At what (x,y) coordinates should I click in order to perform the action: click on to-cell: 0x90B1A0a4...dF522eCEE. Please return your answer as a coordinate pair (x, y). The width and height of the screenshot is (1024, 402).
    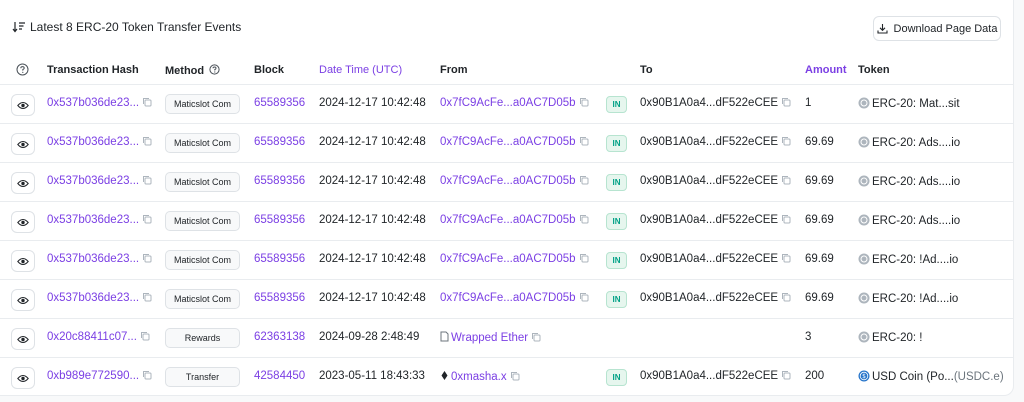
    Looking at the image, I should click on (715, 259).